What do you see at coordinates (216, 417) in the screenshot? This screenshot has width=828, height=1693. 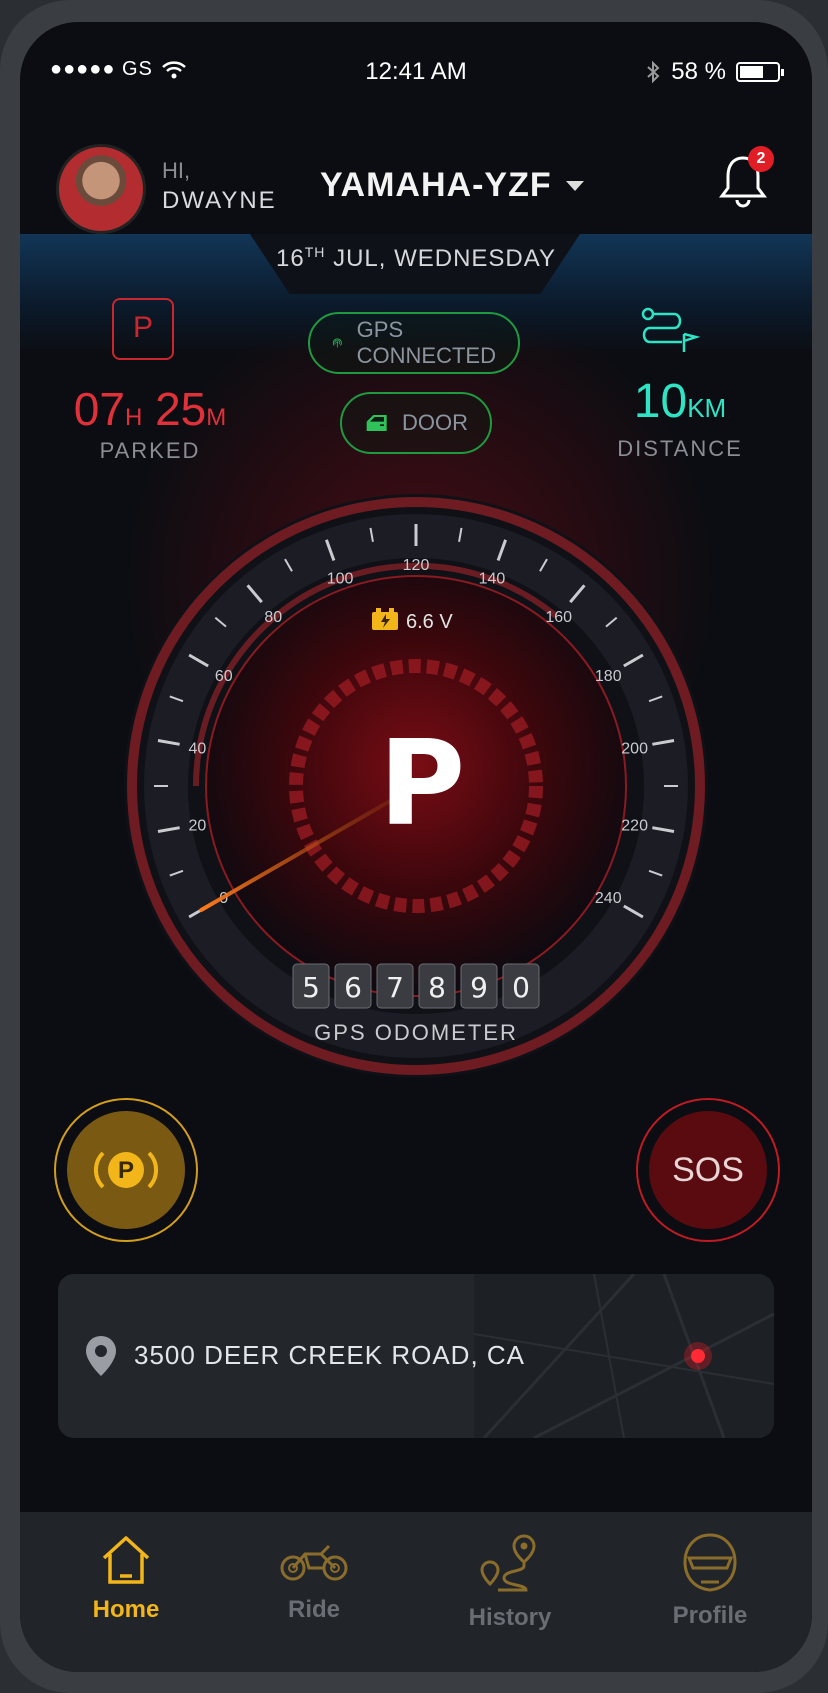 I see `parked-minutes-unit: M` at bounding box center [216, 417].